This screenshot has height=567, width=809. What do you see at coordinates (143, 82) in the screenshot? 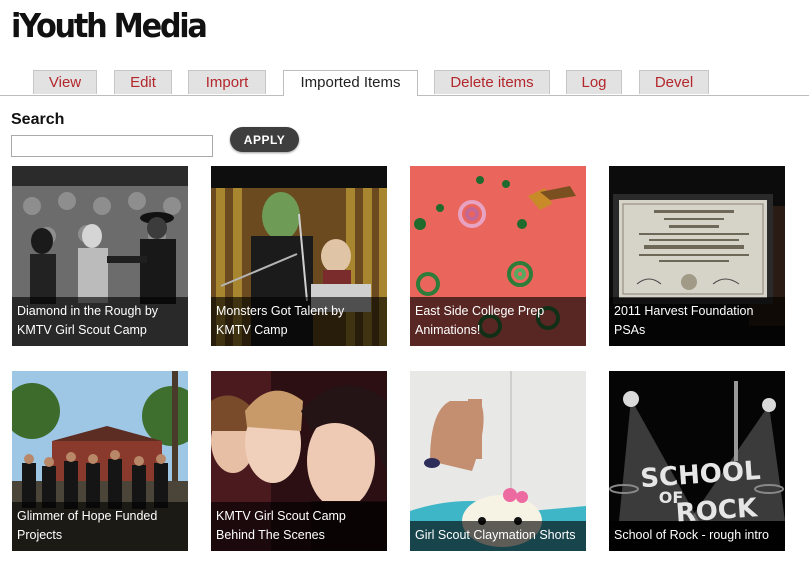
I see `tab-edit: Edit` at bounding box center [143, 82].